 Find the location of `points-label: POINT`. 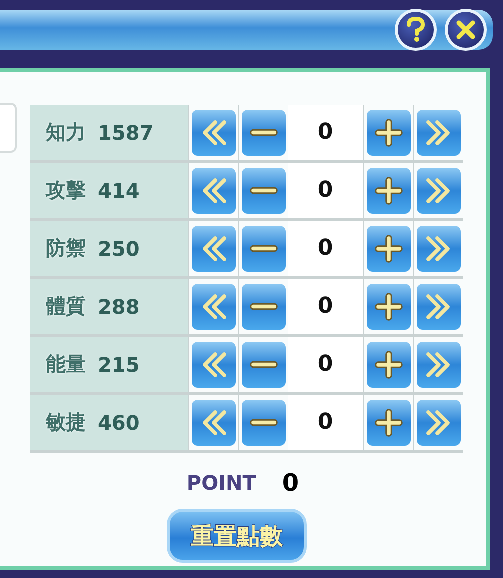

points-label: POINT is located at coordinates (221, 483).